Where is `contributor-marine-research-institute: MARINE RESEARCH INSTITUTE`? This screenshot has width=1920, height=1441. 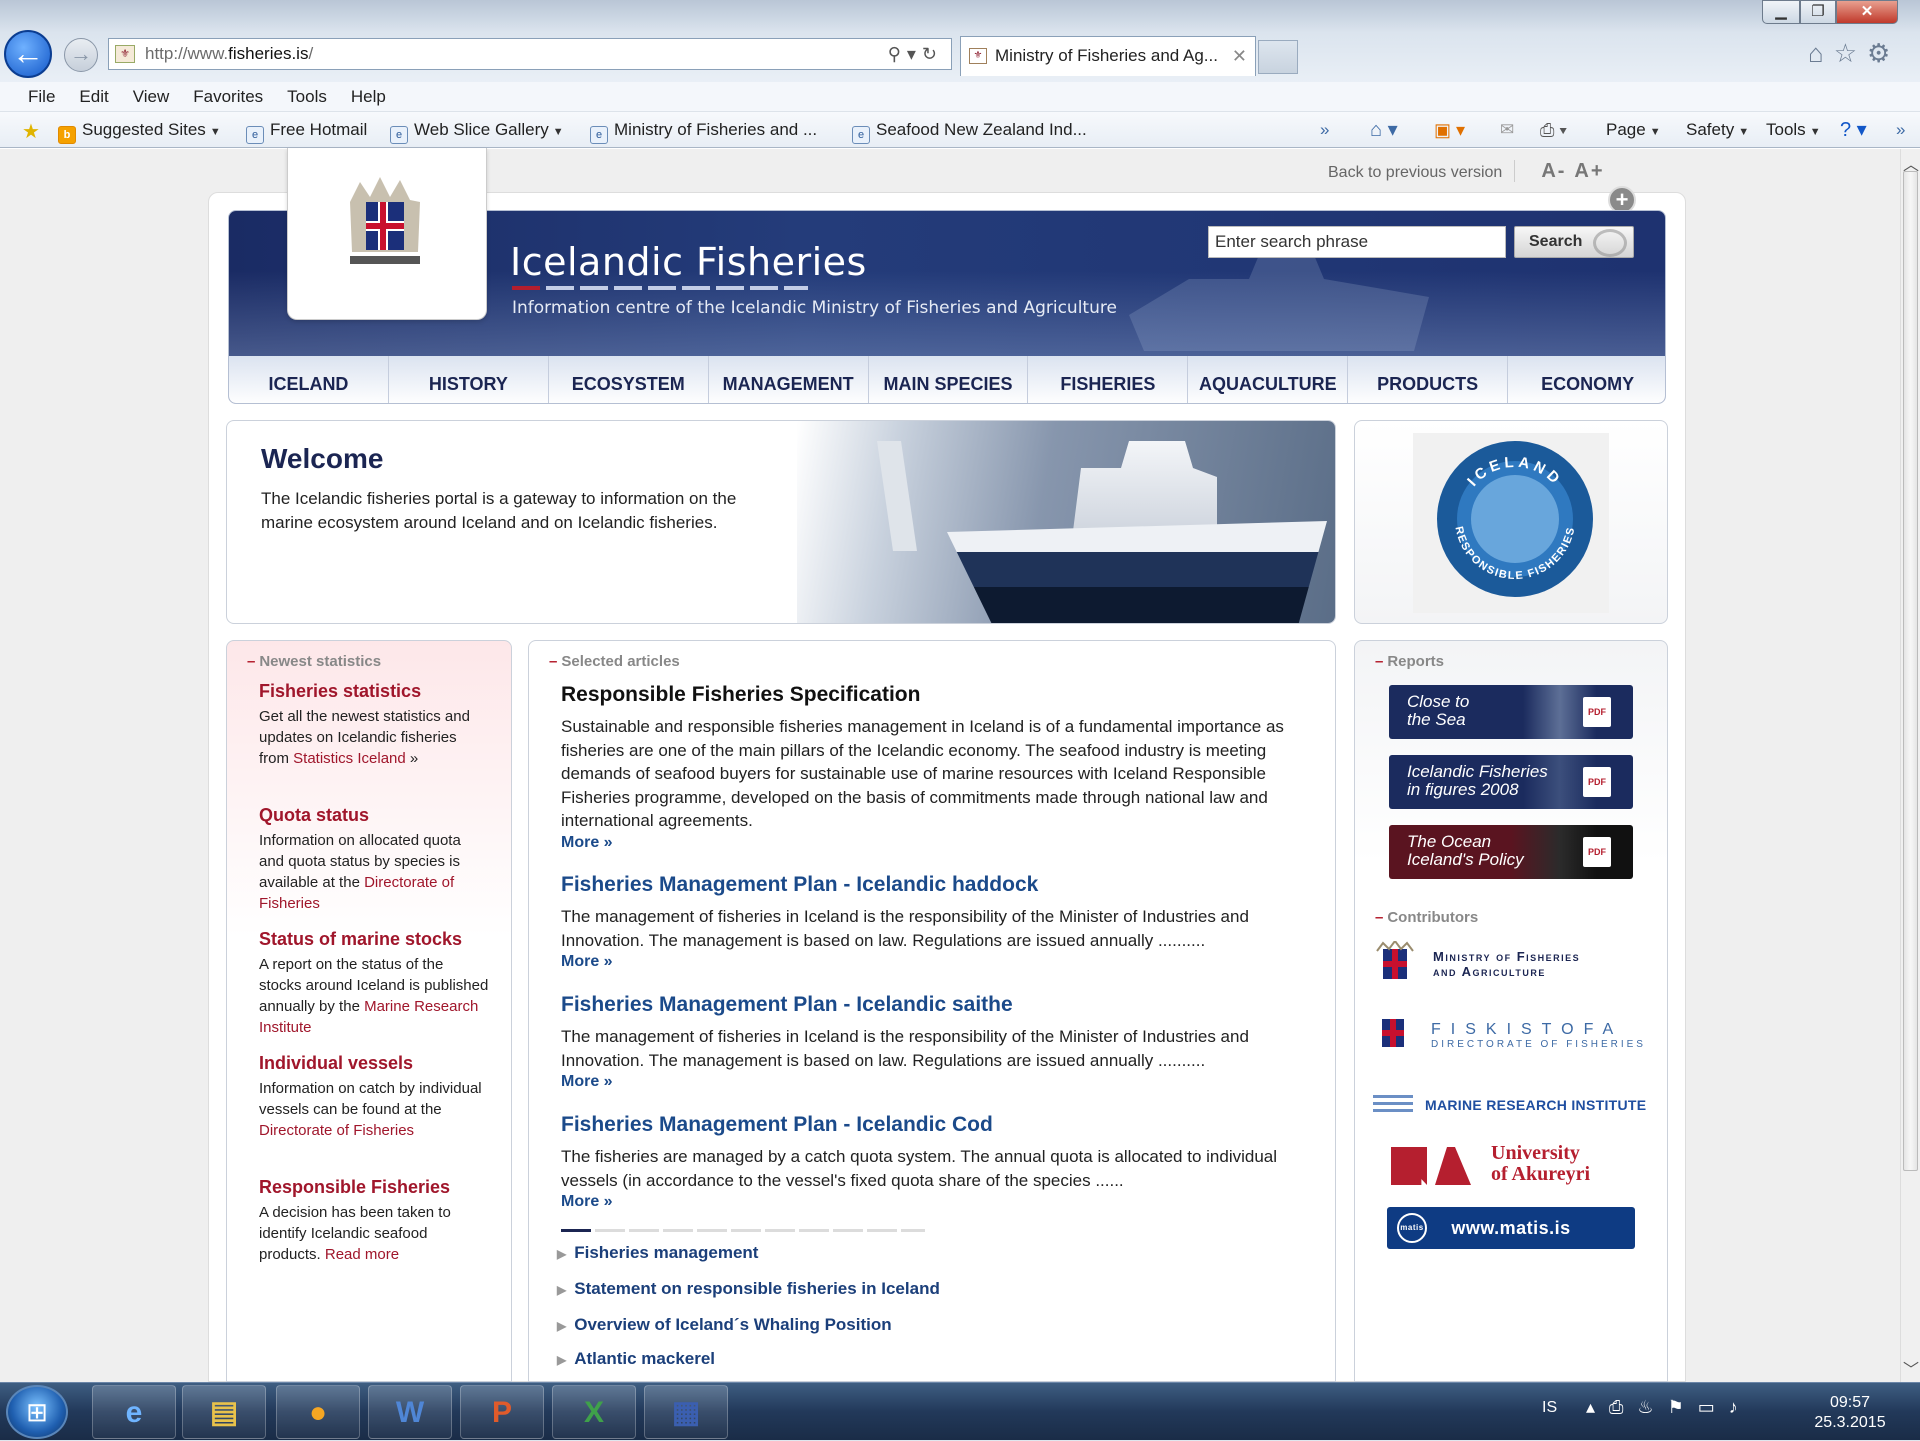
contributor-marine-research-institute: MARINE RESEARCH INSTITUTE is located at coordinates (1514, 1105).